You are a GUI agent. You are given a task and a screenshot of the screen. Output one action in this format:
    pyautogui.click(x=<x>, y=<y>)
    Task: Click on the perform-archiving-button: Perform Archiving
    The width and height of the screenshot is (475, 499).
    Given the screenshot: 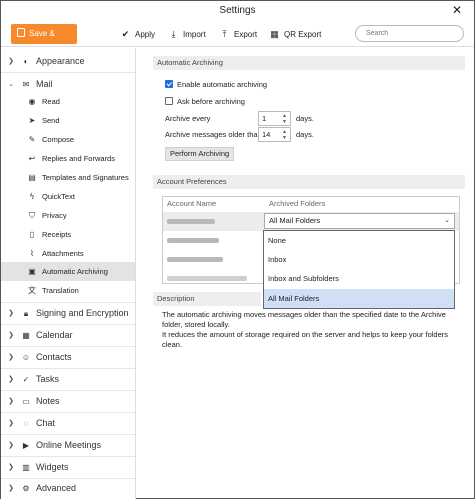 What is the action you would take?
    pyautogui.click(x=200, y=154)
    